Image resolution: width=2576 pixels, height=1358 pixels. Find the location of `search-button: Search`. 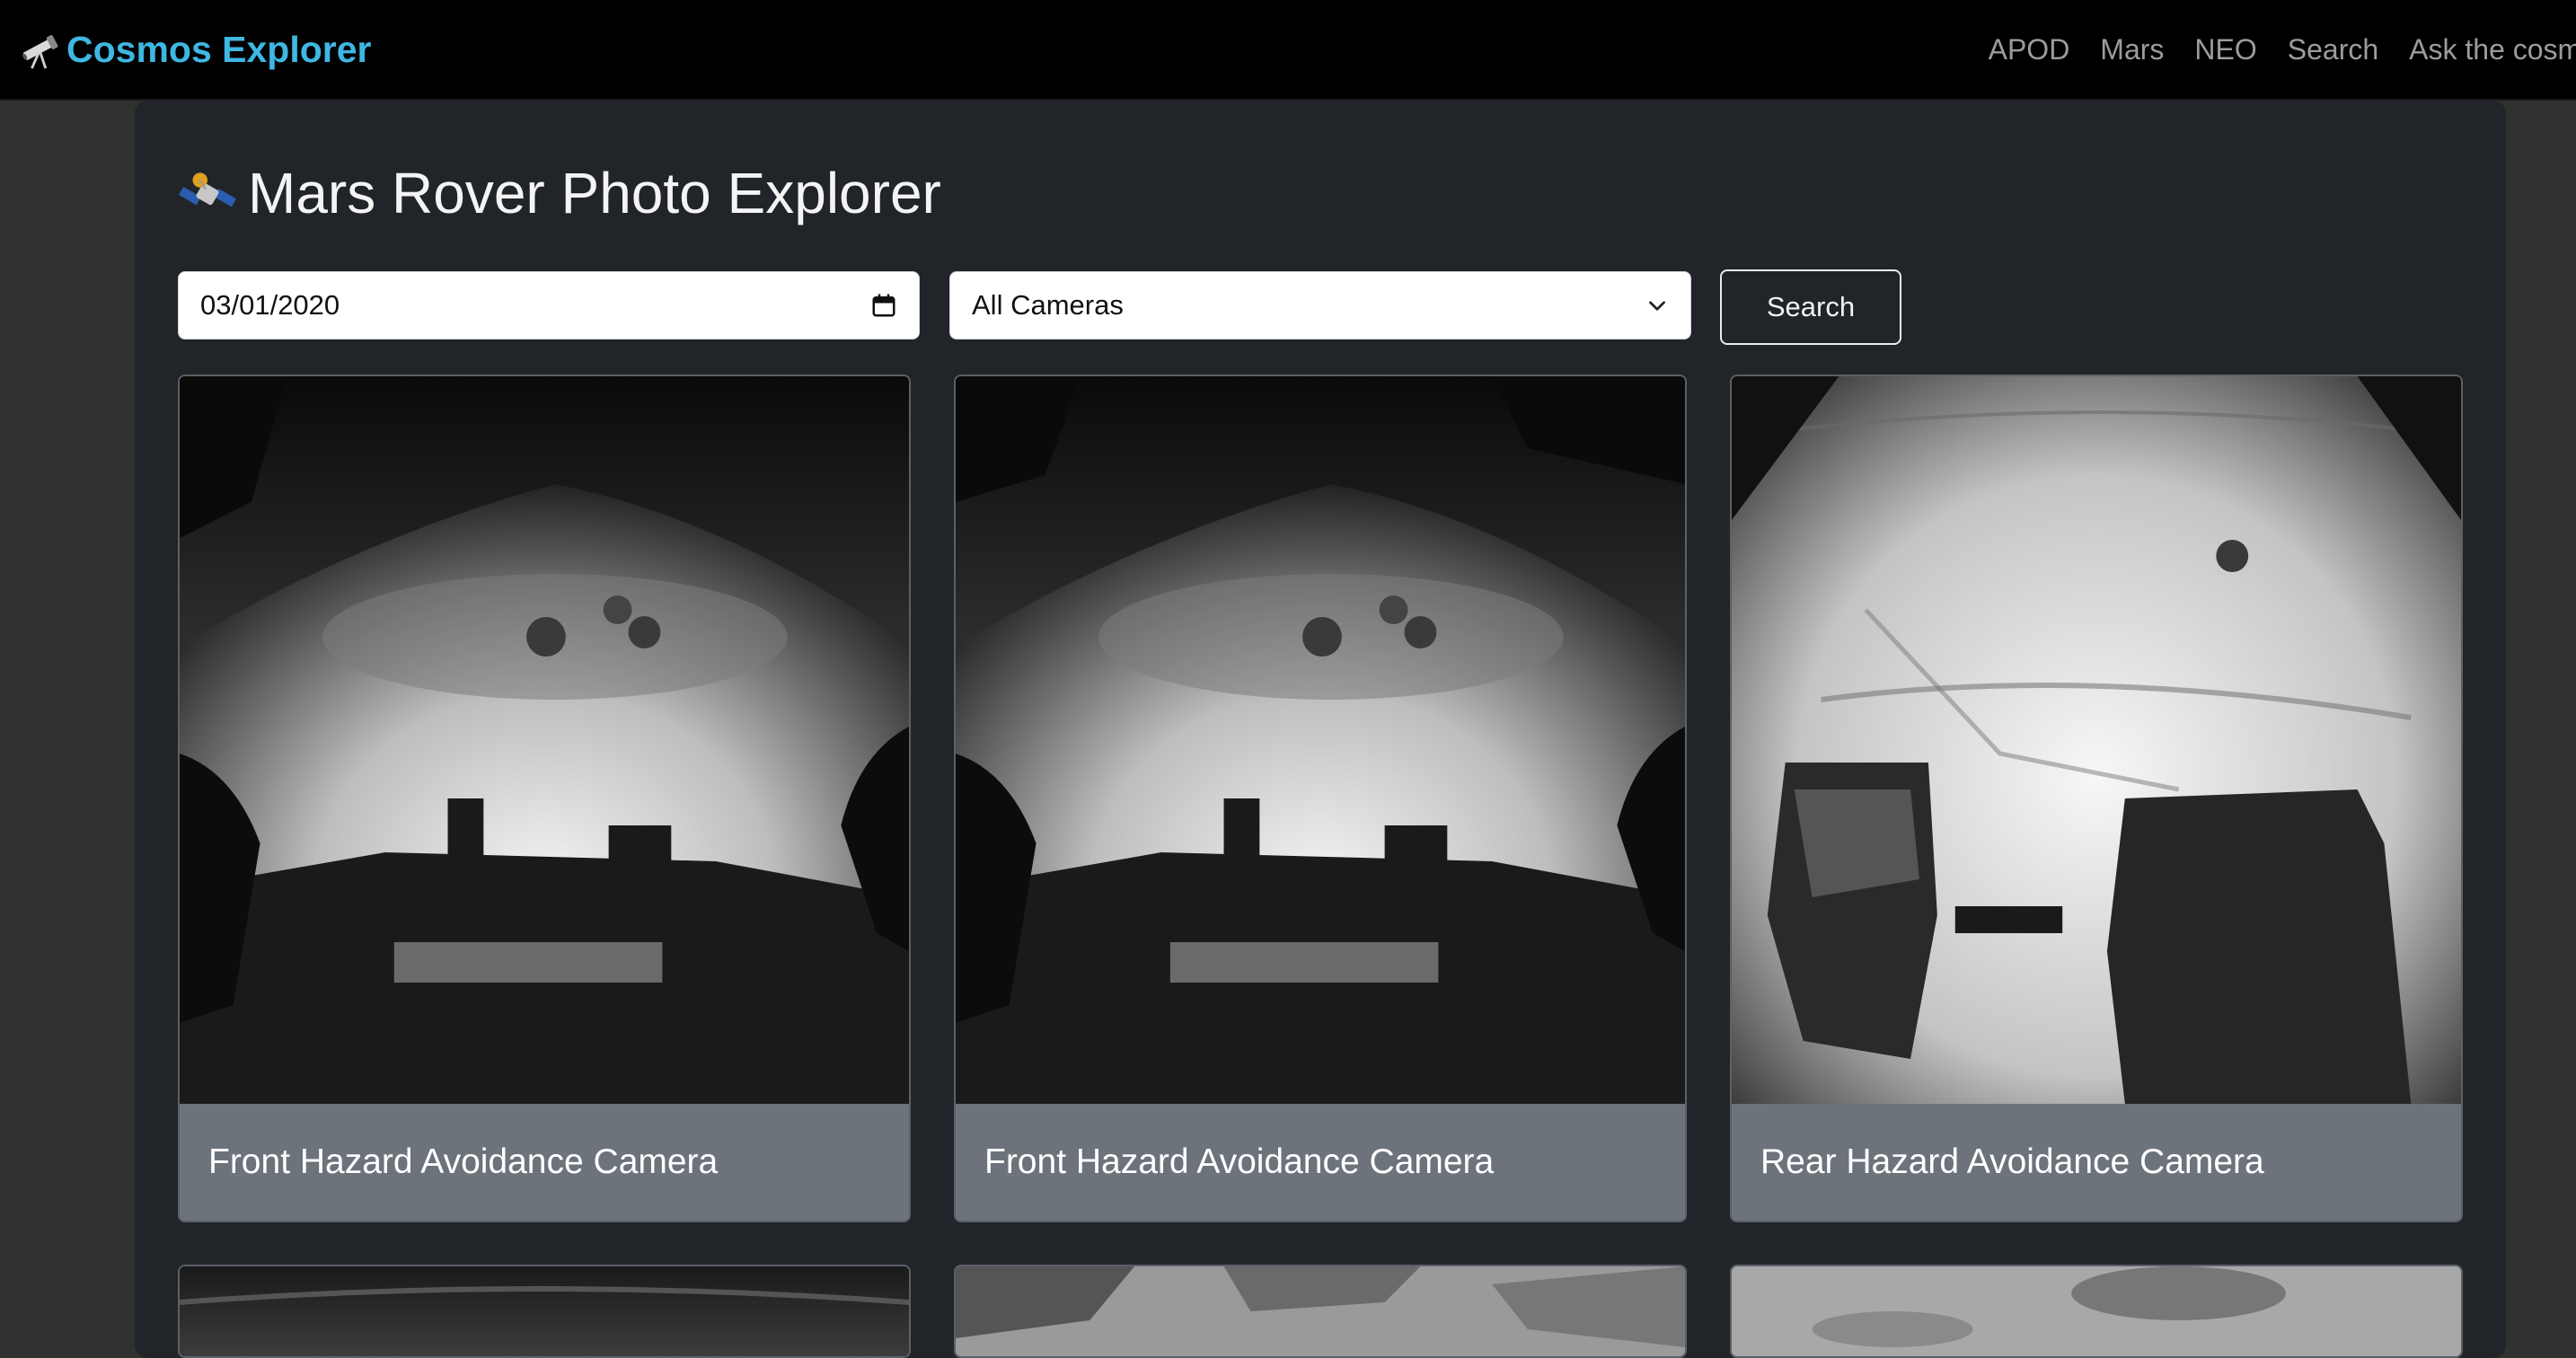

search-button: Search is located at coordinates (1810, 307).